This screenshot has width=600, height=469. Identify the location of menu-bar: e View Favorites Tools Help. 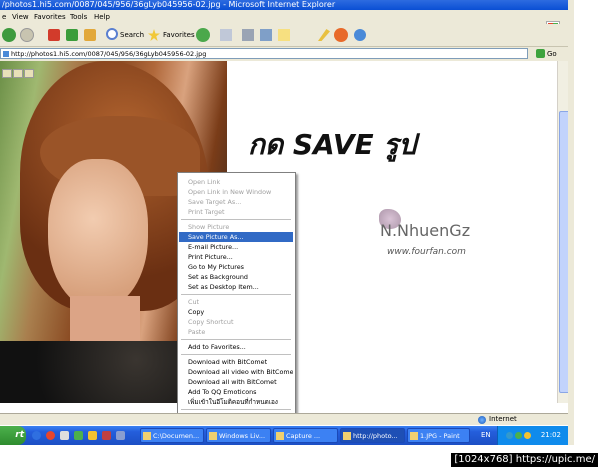
(300, 22).